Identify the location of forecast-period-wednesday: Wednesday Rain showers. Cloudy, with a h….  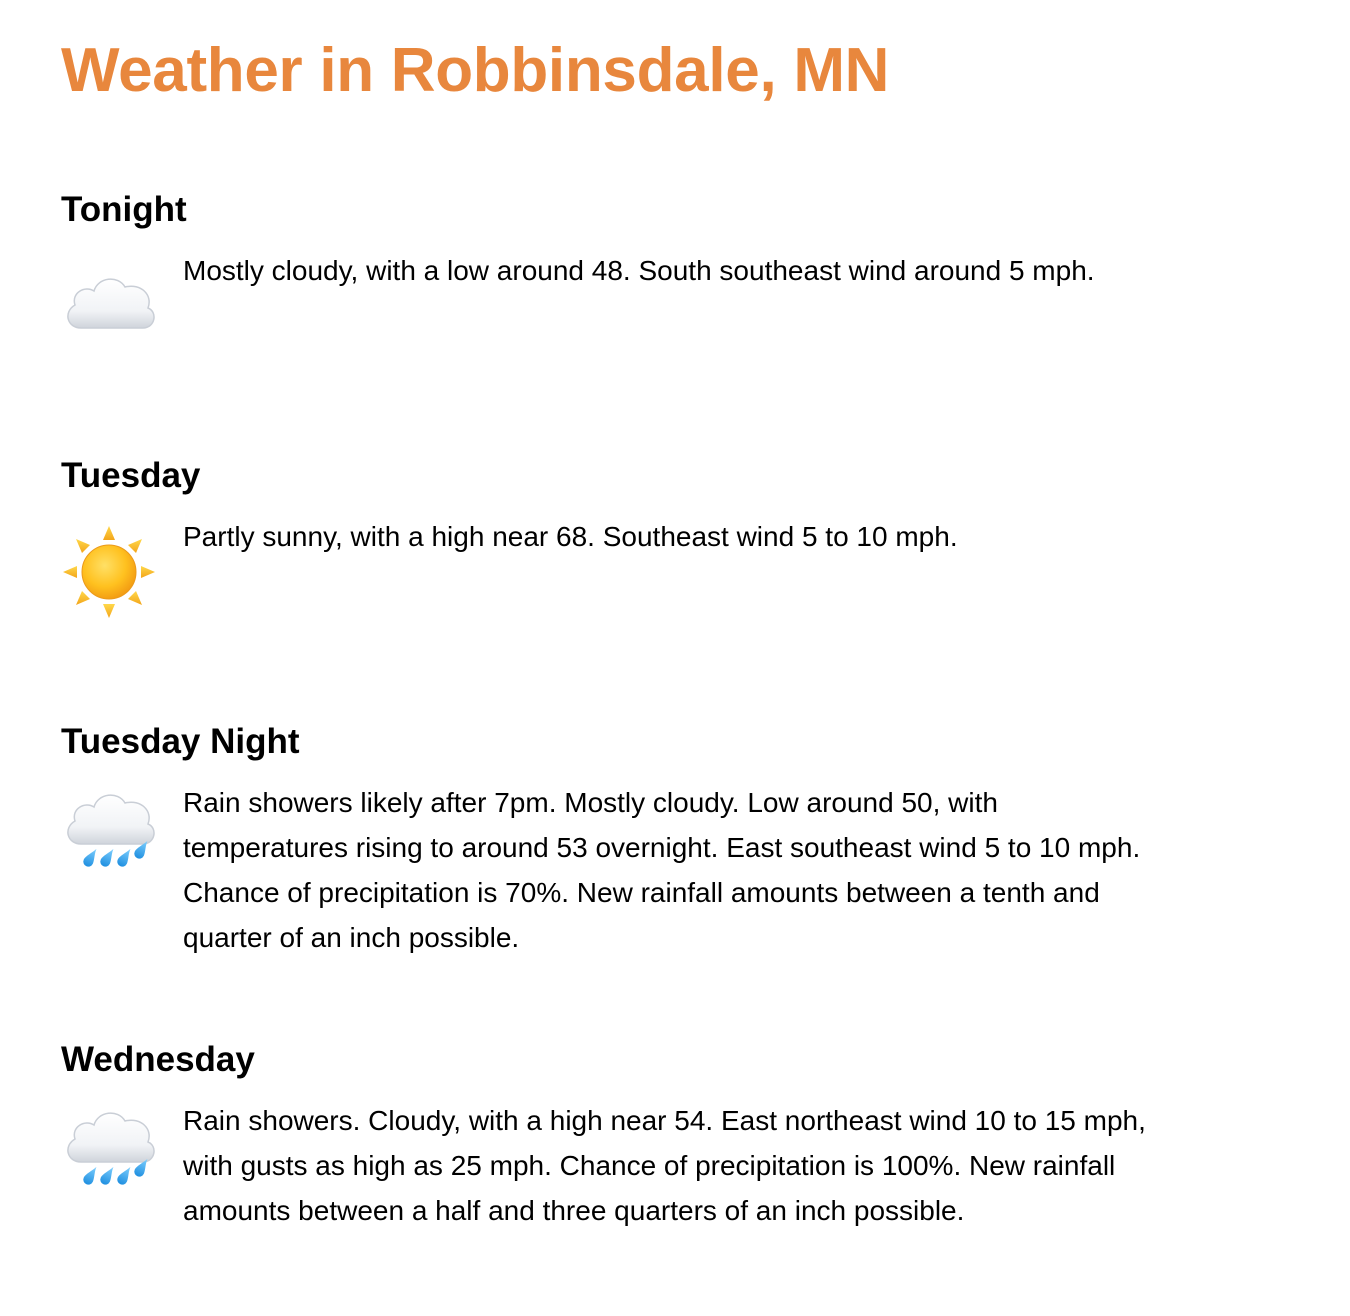
(621, 1136).